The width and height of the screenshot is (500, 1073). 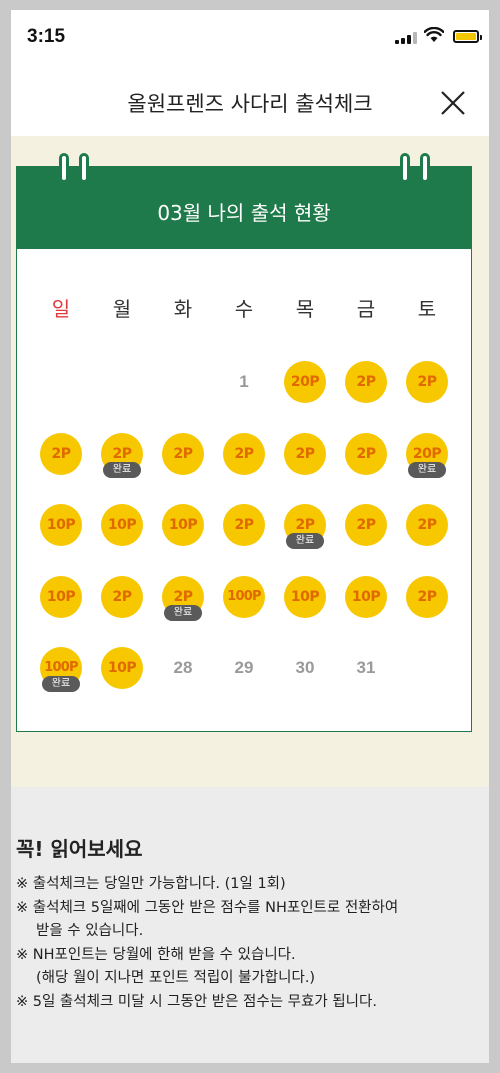 What do you see at coordinates (46, 36) in the screenshot?
I see `status-time: 3:15` at bounding box center [46, 36].